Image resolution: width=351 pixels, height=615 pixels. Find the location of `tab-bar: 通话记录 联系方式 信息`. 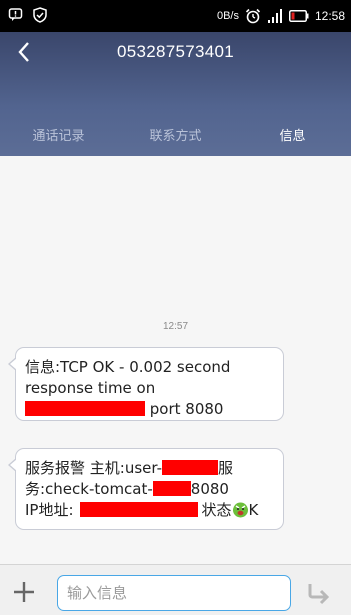

tab-bar: 通话记录 联系方式 信息 is located at coordinates (175, 137).